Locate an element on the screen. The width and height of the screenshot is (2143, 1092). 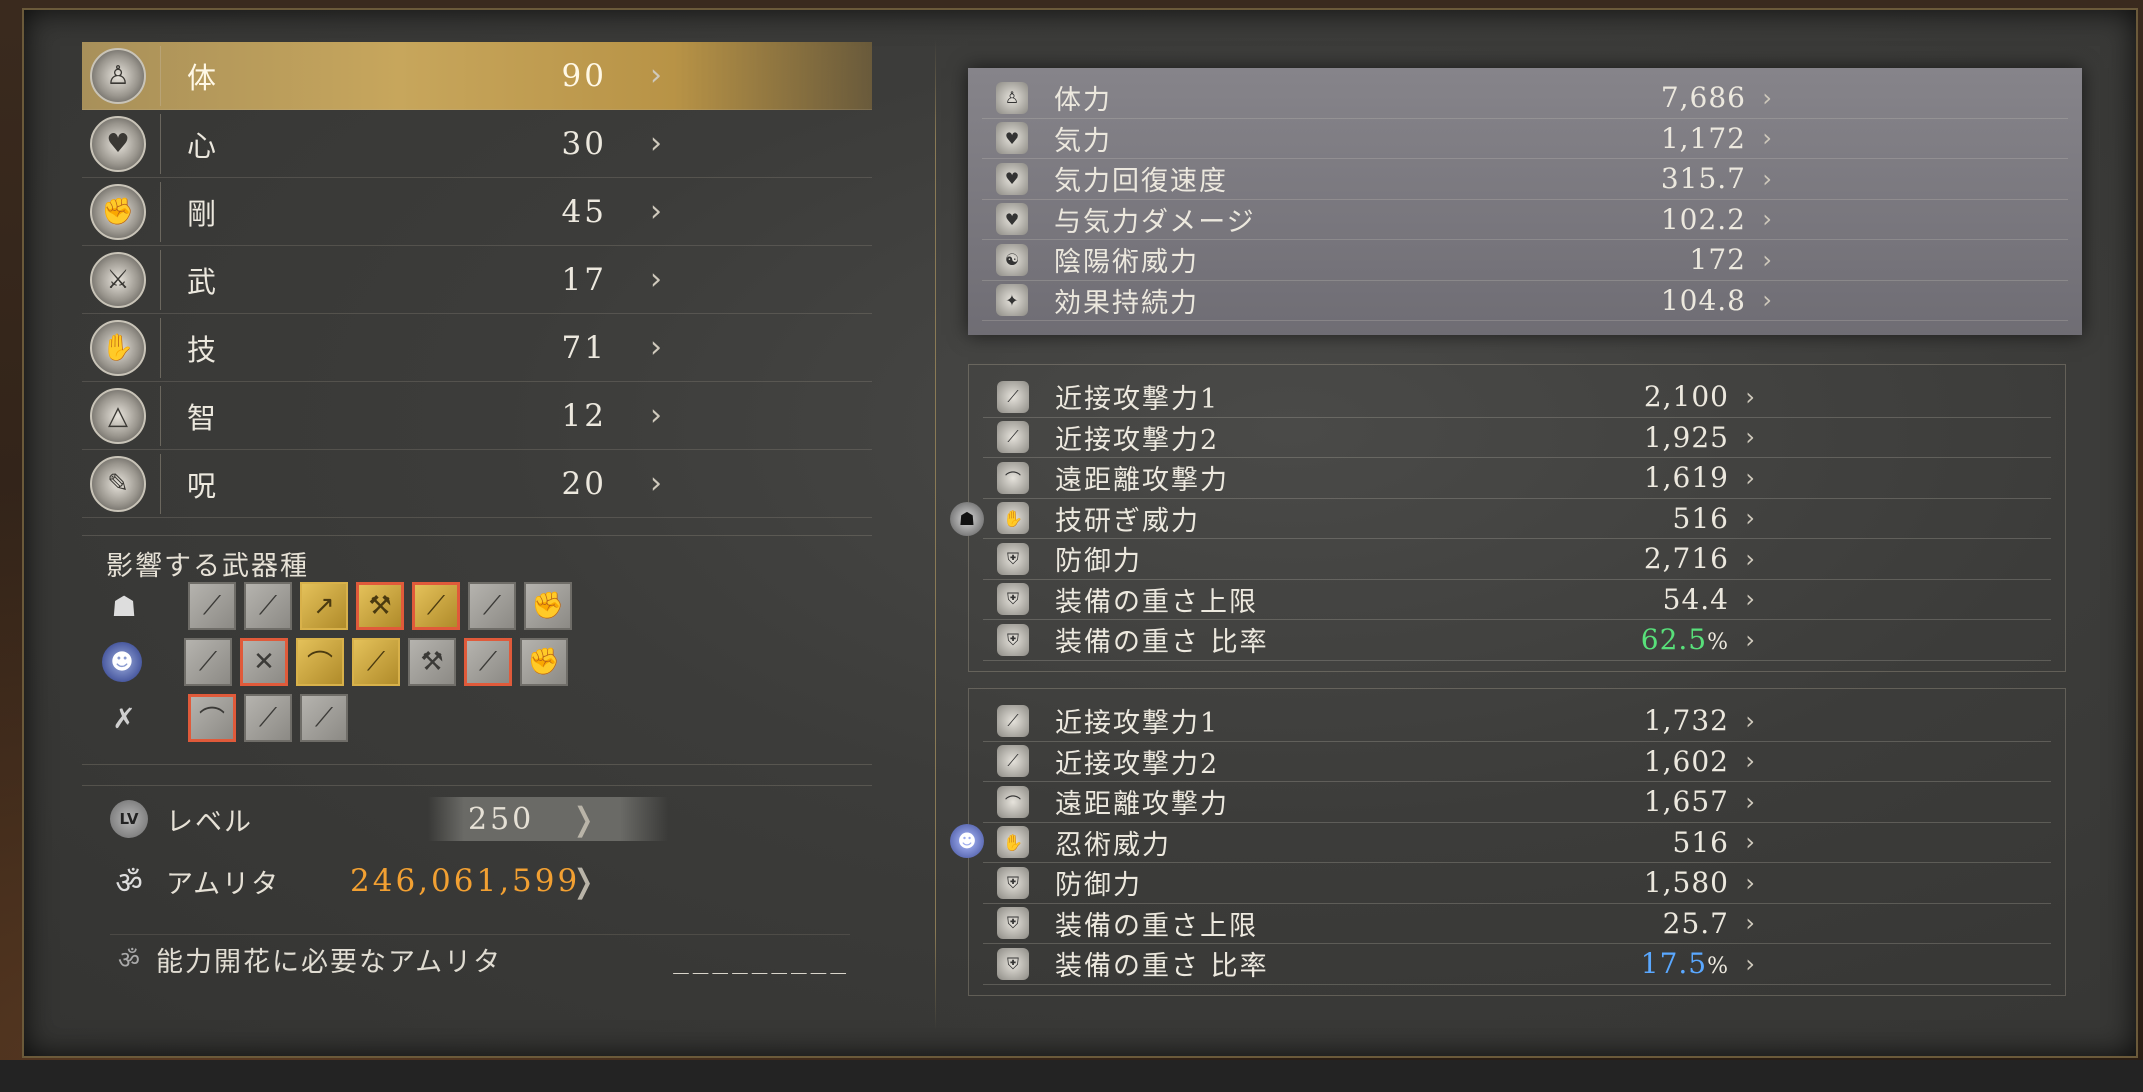
stat-value: 54.4 is located at coordinates (1695, 599).